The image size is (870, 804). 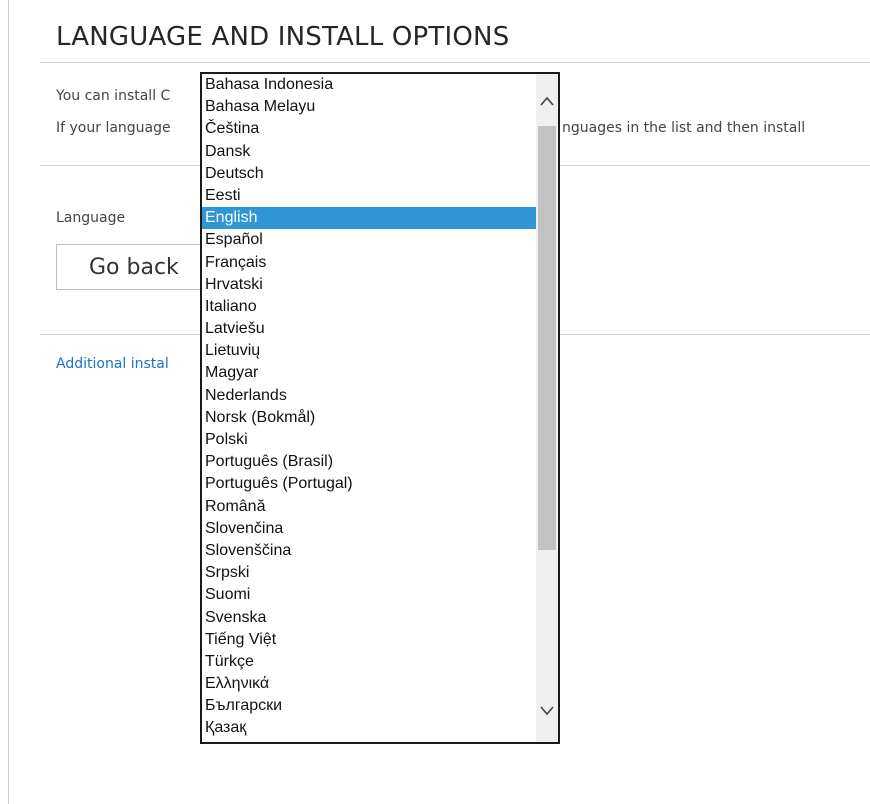 What do you see at coordinates (369, 529) in the screenshot?
I see `language-option: Slovenčina` at bounding box center [369, 529].